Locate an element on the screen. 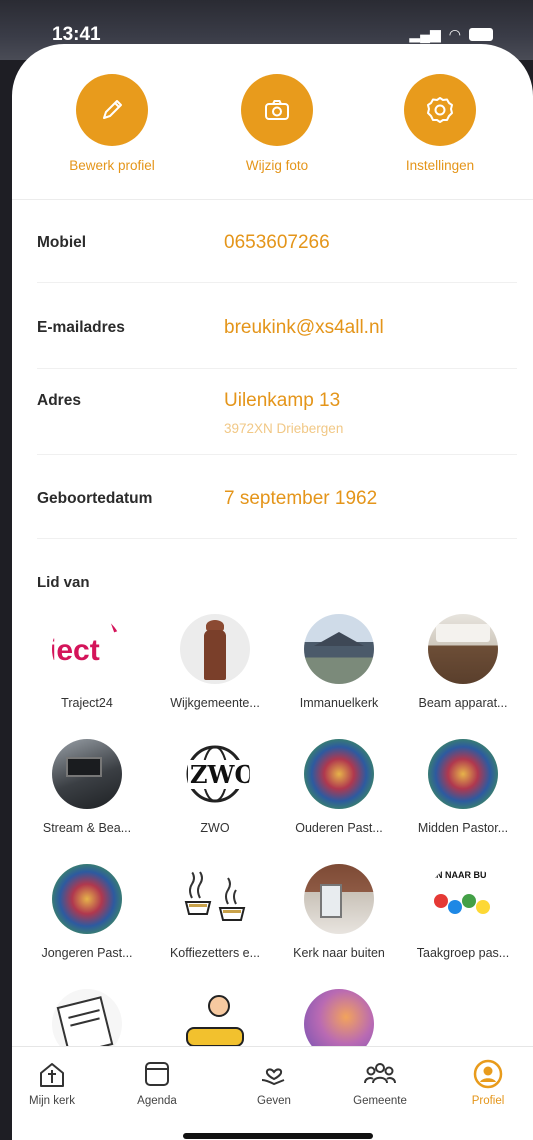 The height and width of the screenshot is (1140, 533). profile-actions: Bewerk profiel Wijzig foto Instellingen is located at coordinates (272, 139).